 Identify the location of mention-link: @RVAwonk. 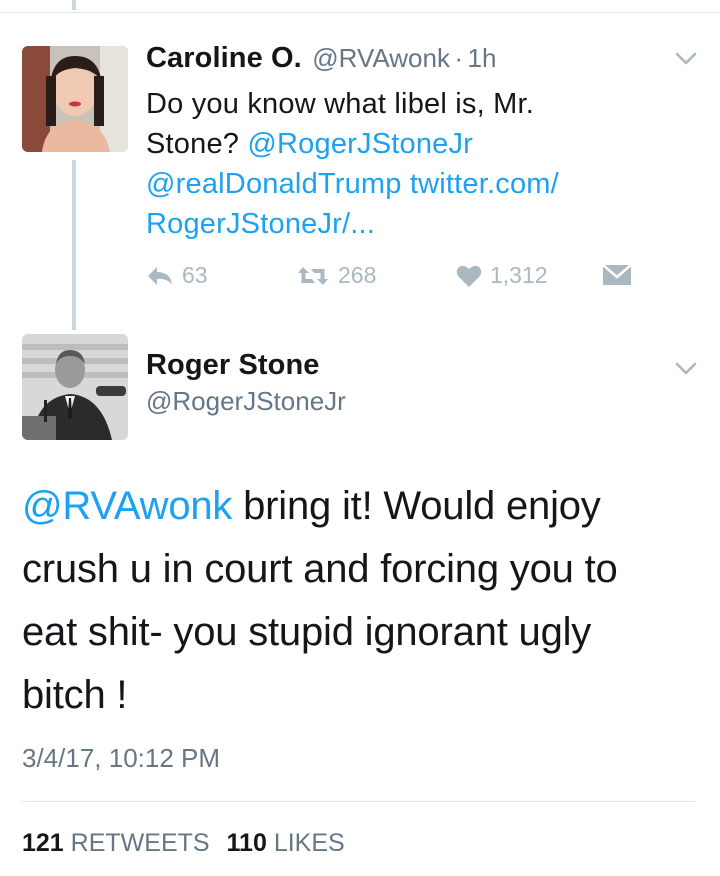
(127, 506).